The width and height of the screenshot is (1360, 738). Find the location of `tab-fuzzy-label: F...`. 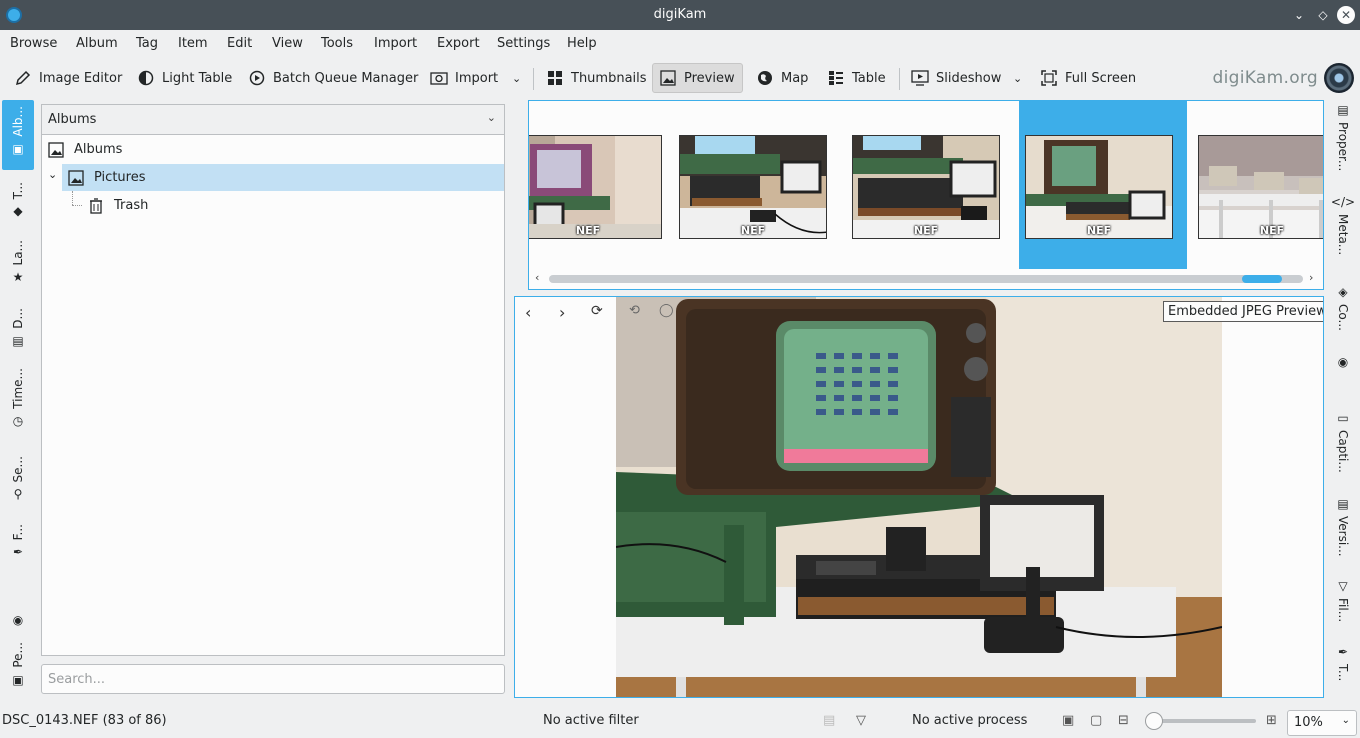

tab-fuzzy-label: F... is located at coordinates (18, 532).